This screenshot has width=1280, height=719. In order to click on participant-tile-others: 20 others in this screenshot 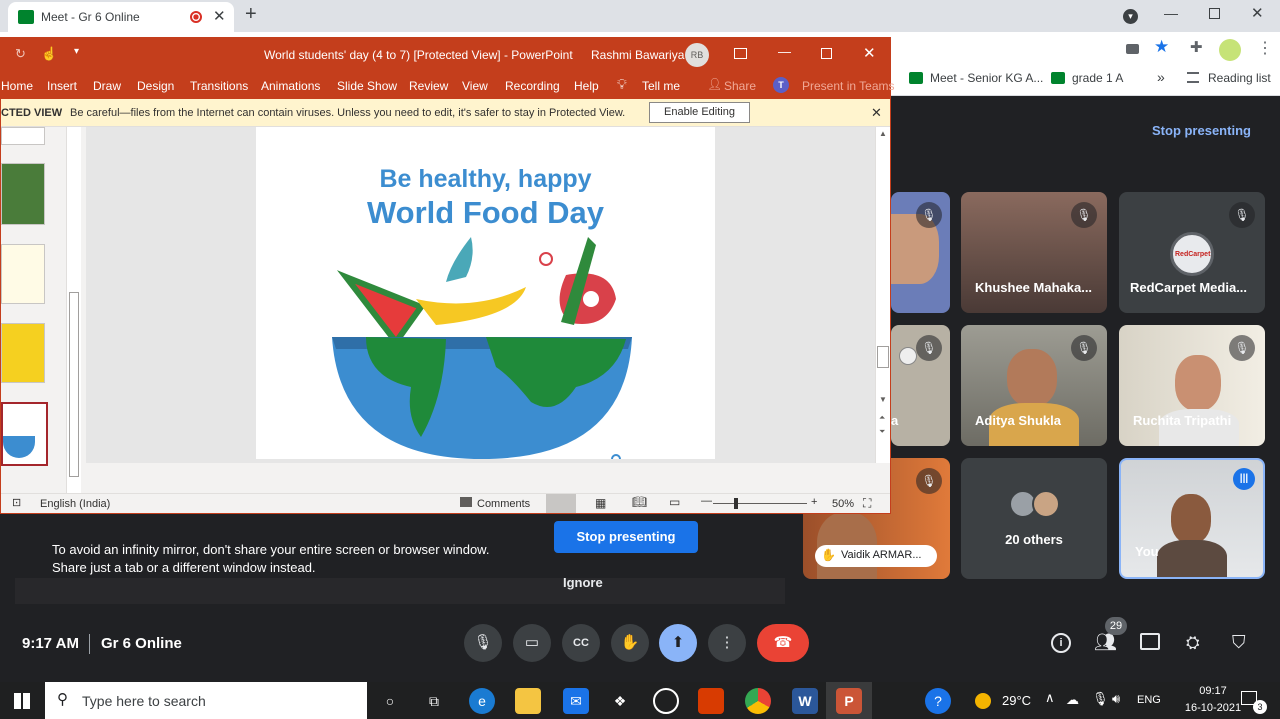, I will do `click(1034, 518)`.